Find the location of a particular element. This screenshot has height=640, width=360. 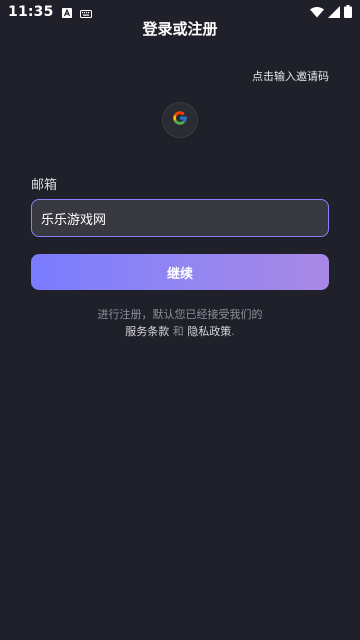

email-input-value: 乐乐游戏网 is located at coordinates (74, 220).